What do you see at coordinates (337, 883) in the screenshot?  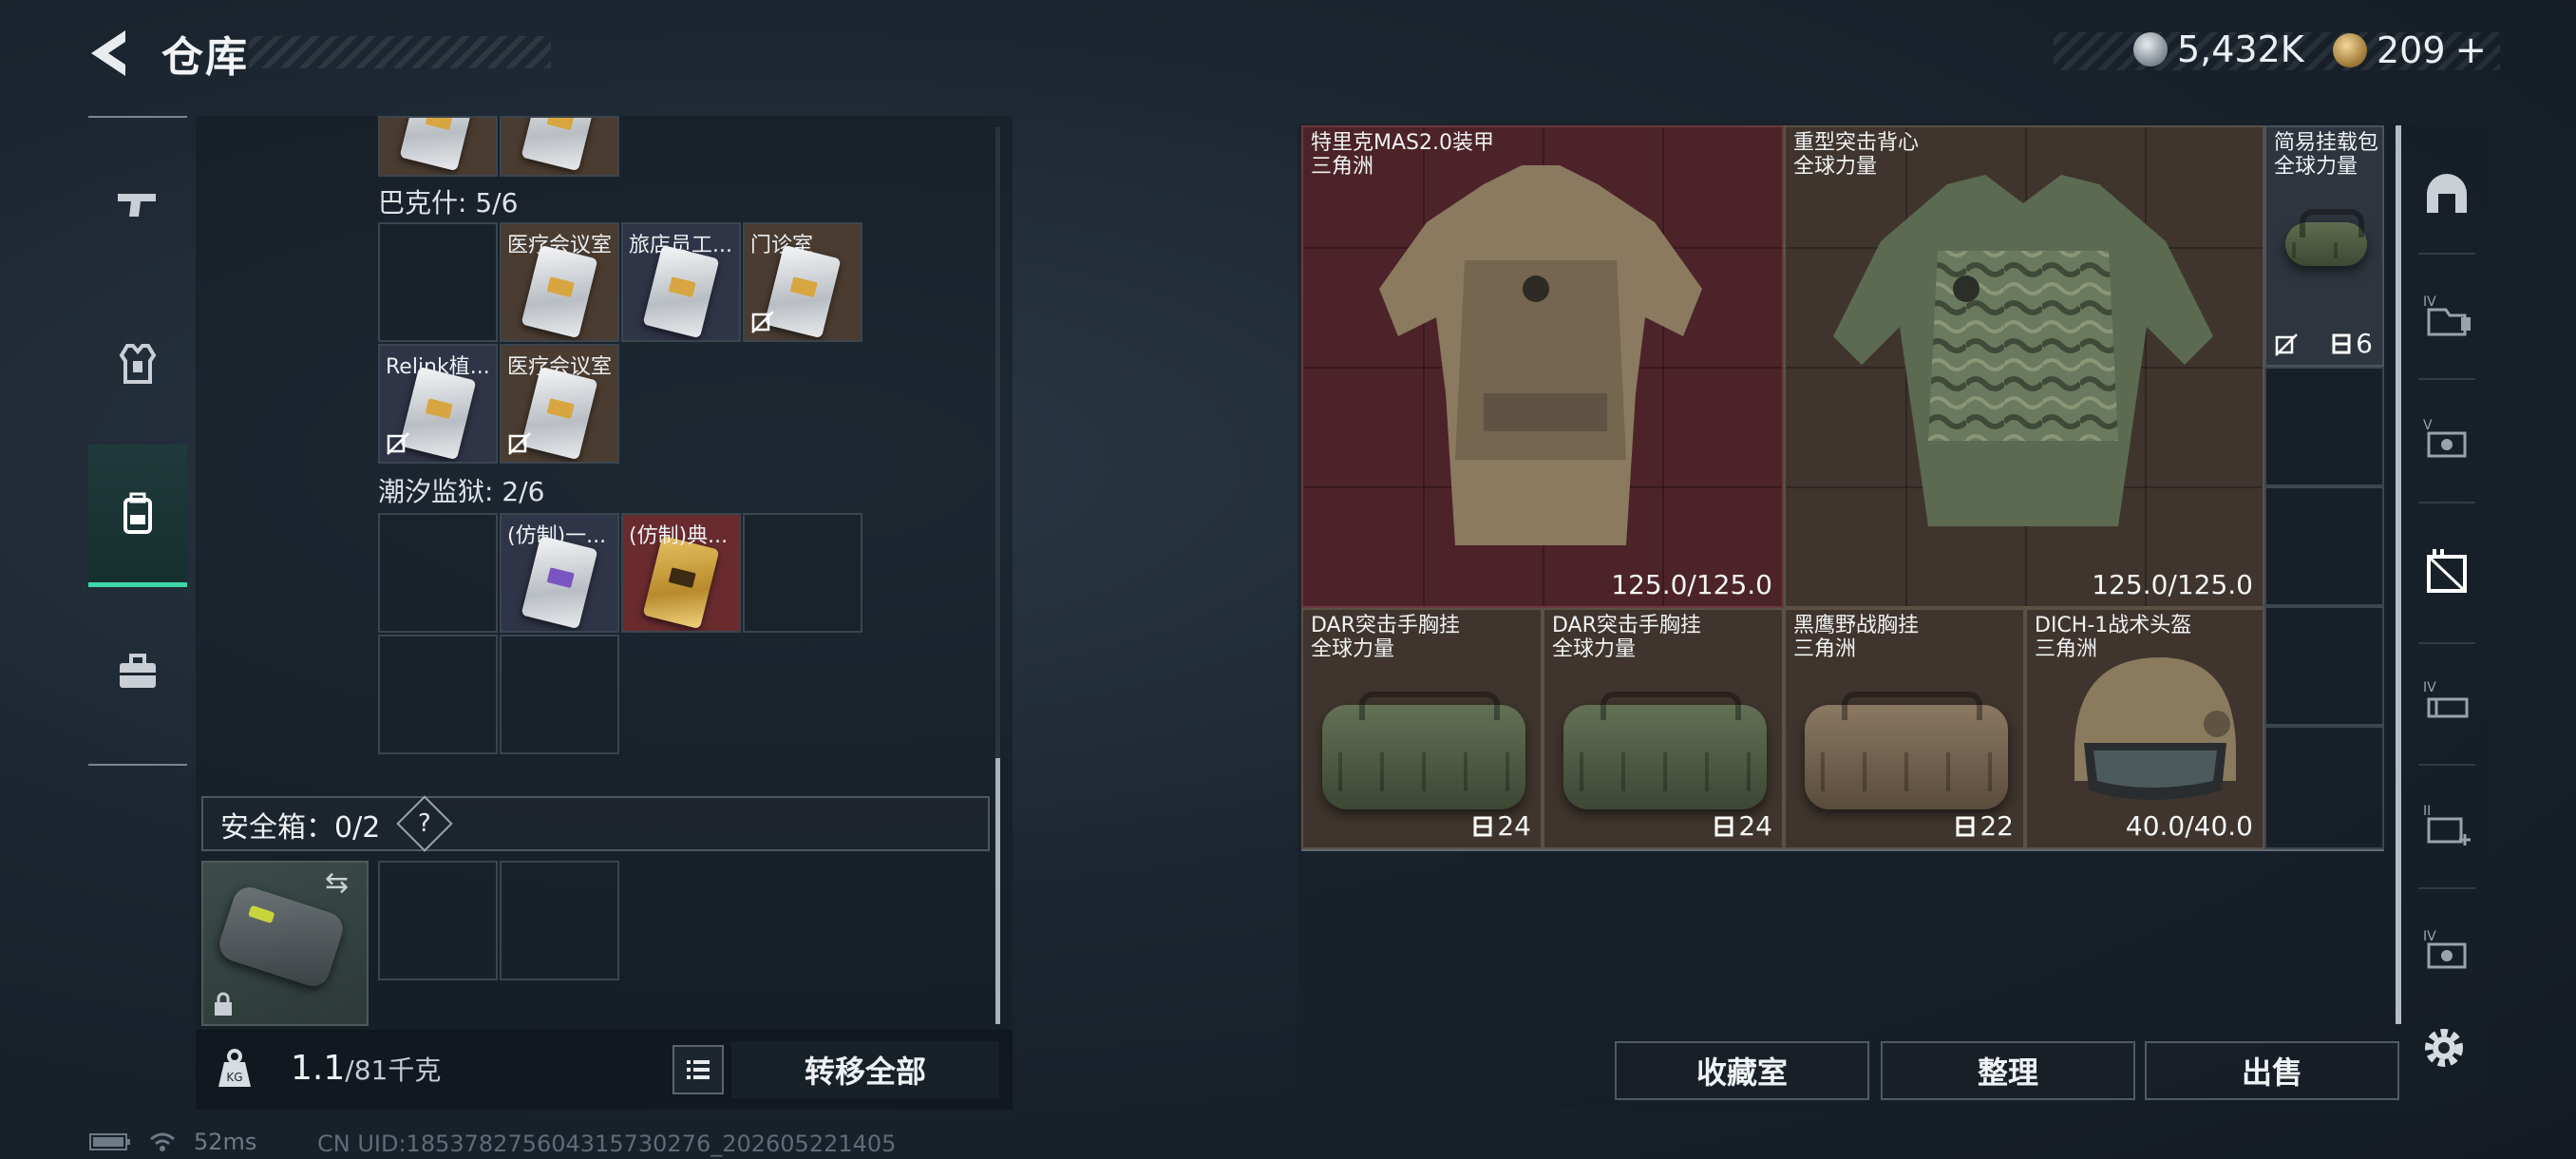 I see `swap-icon: ⇆` at bounding box center [337, 883].